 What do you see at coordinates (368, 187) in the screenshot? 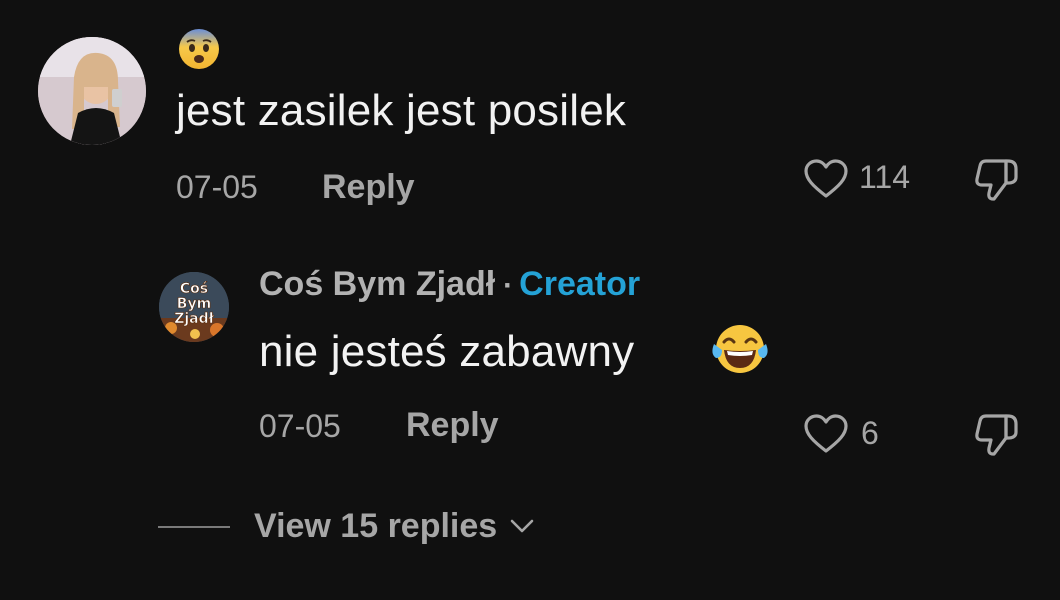
I see `reply-button: Reply` at bounding box center [368, 187].